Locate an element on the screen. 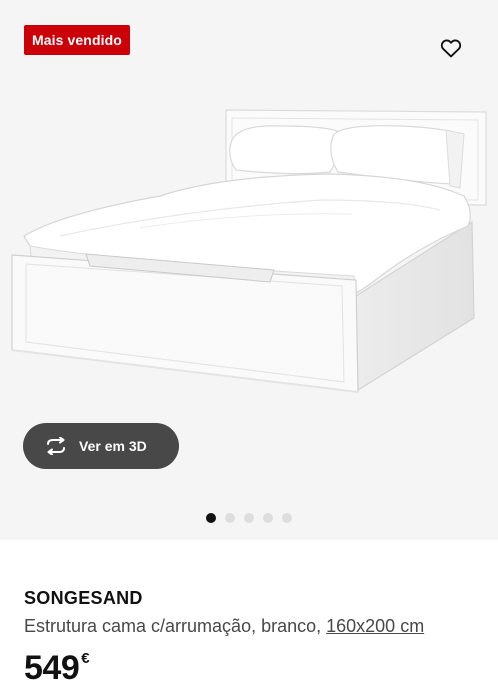 This screenshot has height=699, width=498. add-to-favourites-button is located at coordinates (451, 48).